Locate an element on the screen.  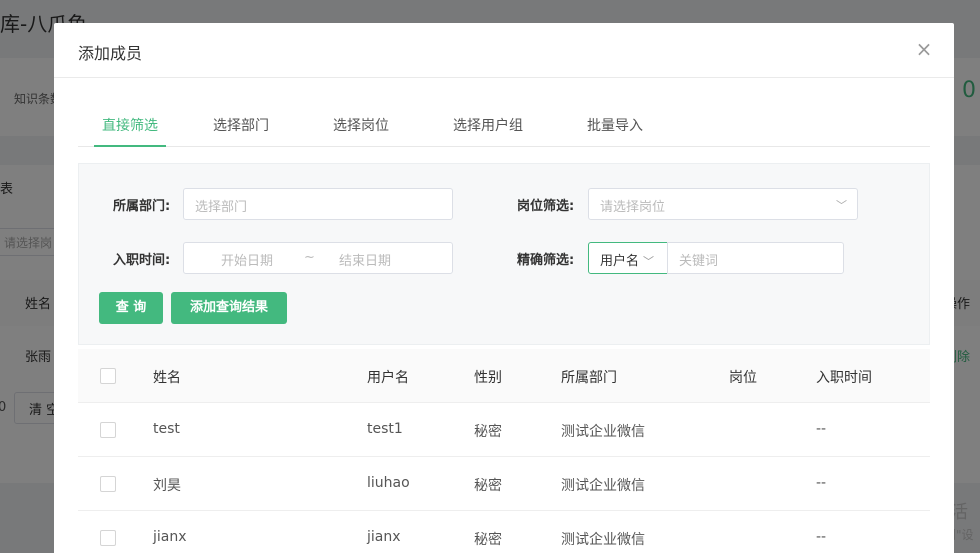
cell-username: test1 is located at coordinates (385, 429).